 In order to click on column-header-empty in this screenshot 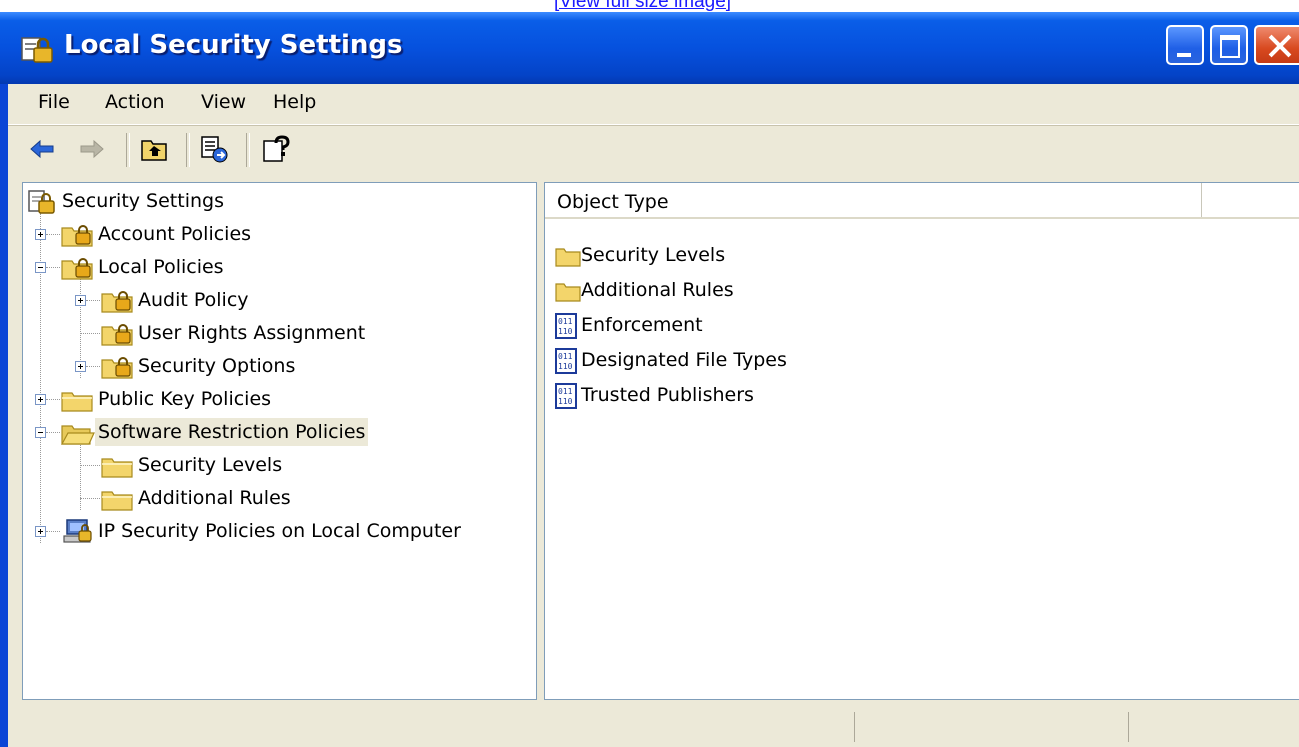, I will do `click(1250, 201)`.